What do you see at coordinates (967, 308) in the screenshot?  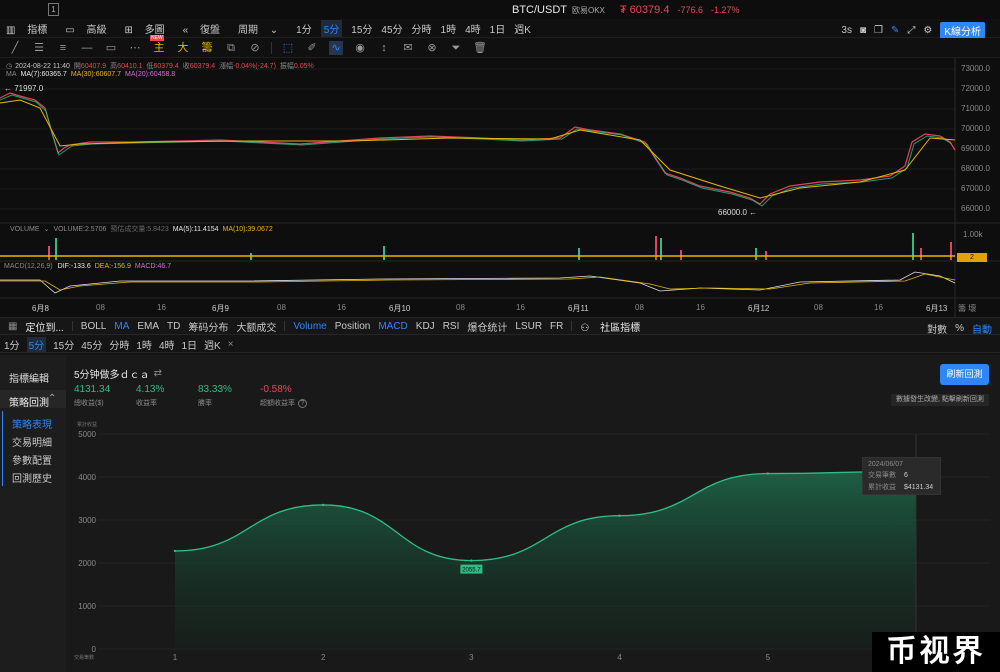 I see `corner-label: 籌 壞` at bounding box center [967, 308].